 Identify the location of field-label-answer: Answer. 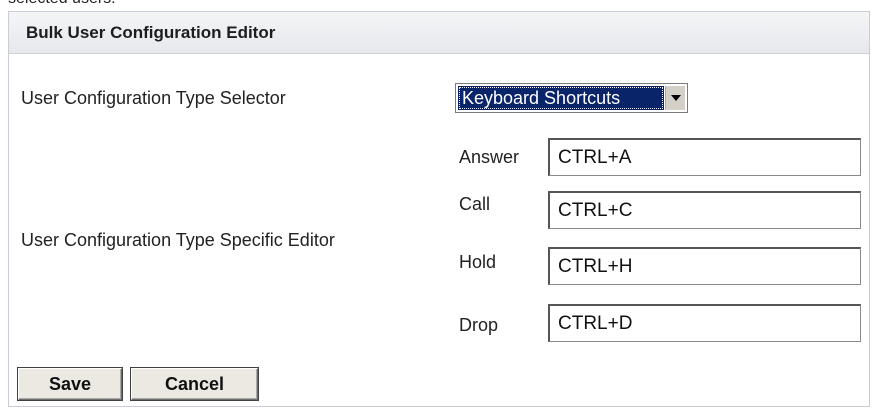
(489, 157).